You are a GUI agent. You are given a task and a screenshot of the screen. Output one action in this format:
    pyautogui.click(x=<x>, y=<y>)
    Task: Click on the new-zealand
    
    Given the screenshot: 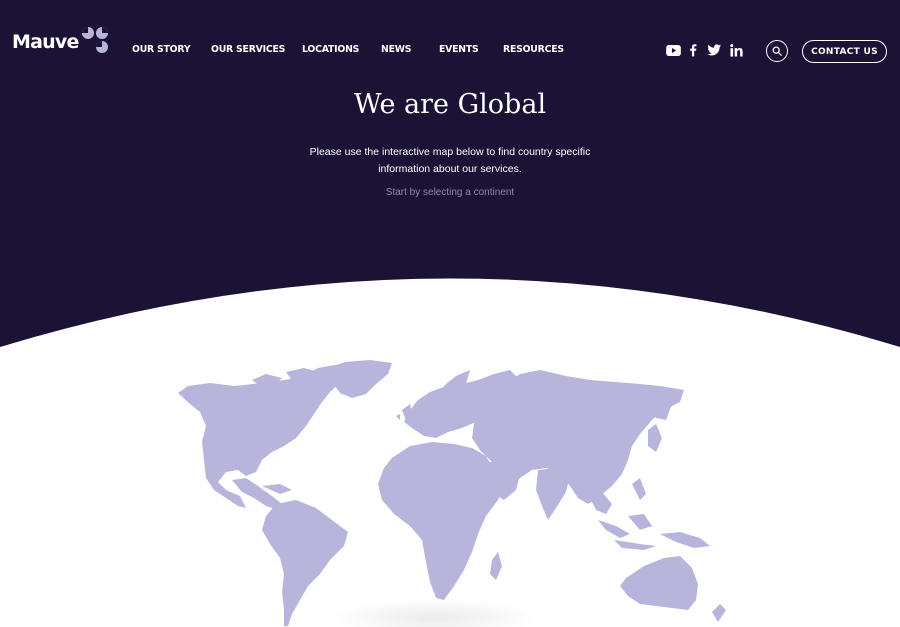 What is the action you would take?
    pyautogui.click(x=719, y=613)
    